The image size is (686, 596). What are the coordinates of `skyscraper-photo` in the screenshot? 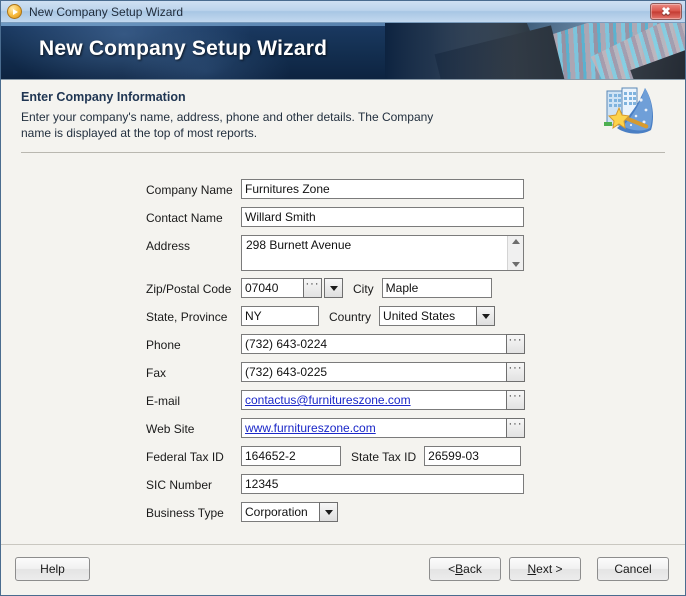 It's located at (535, 51).